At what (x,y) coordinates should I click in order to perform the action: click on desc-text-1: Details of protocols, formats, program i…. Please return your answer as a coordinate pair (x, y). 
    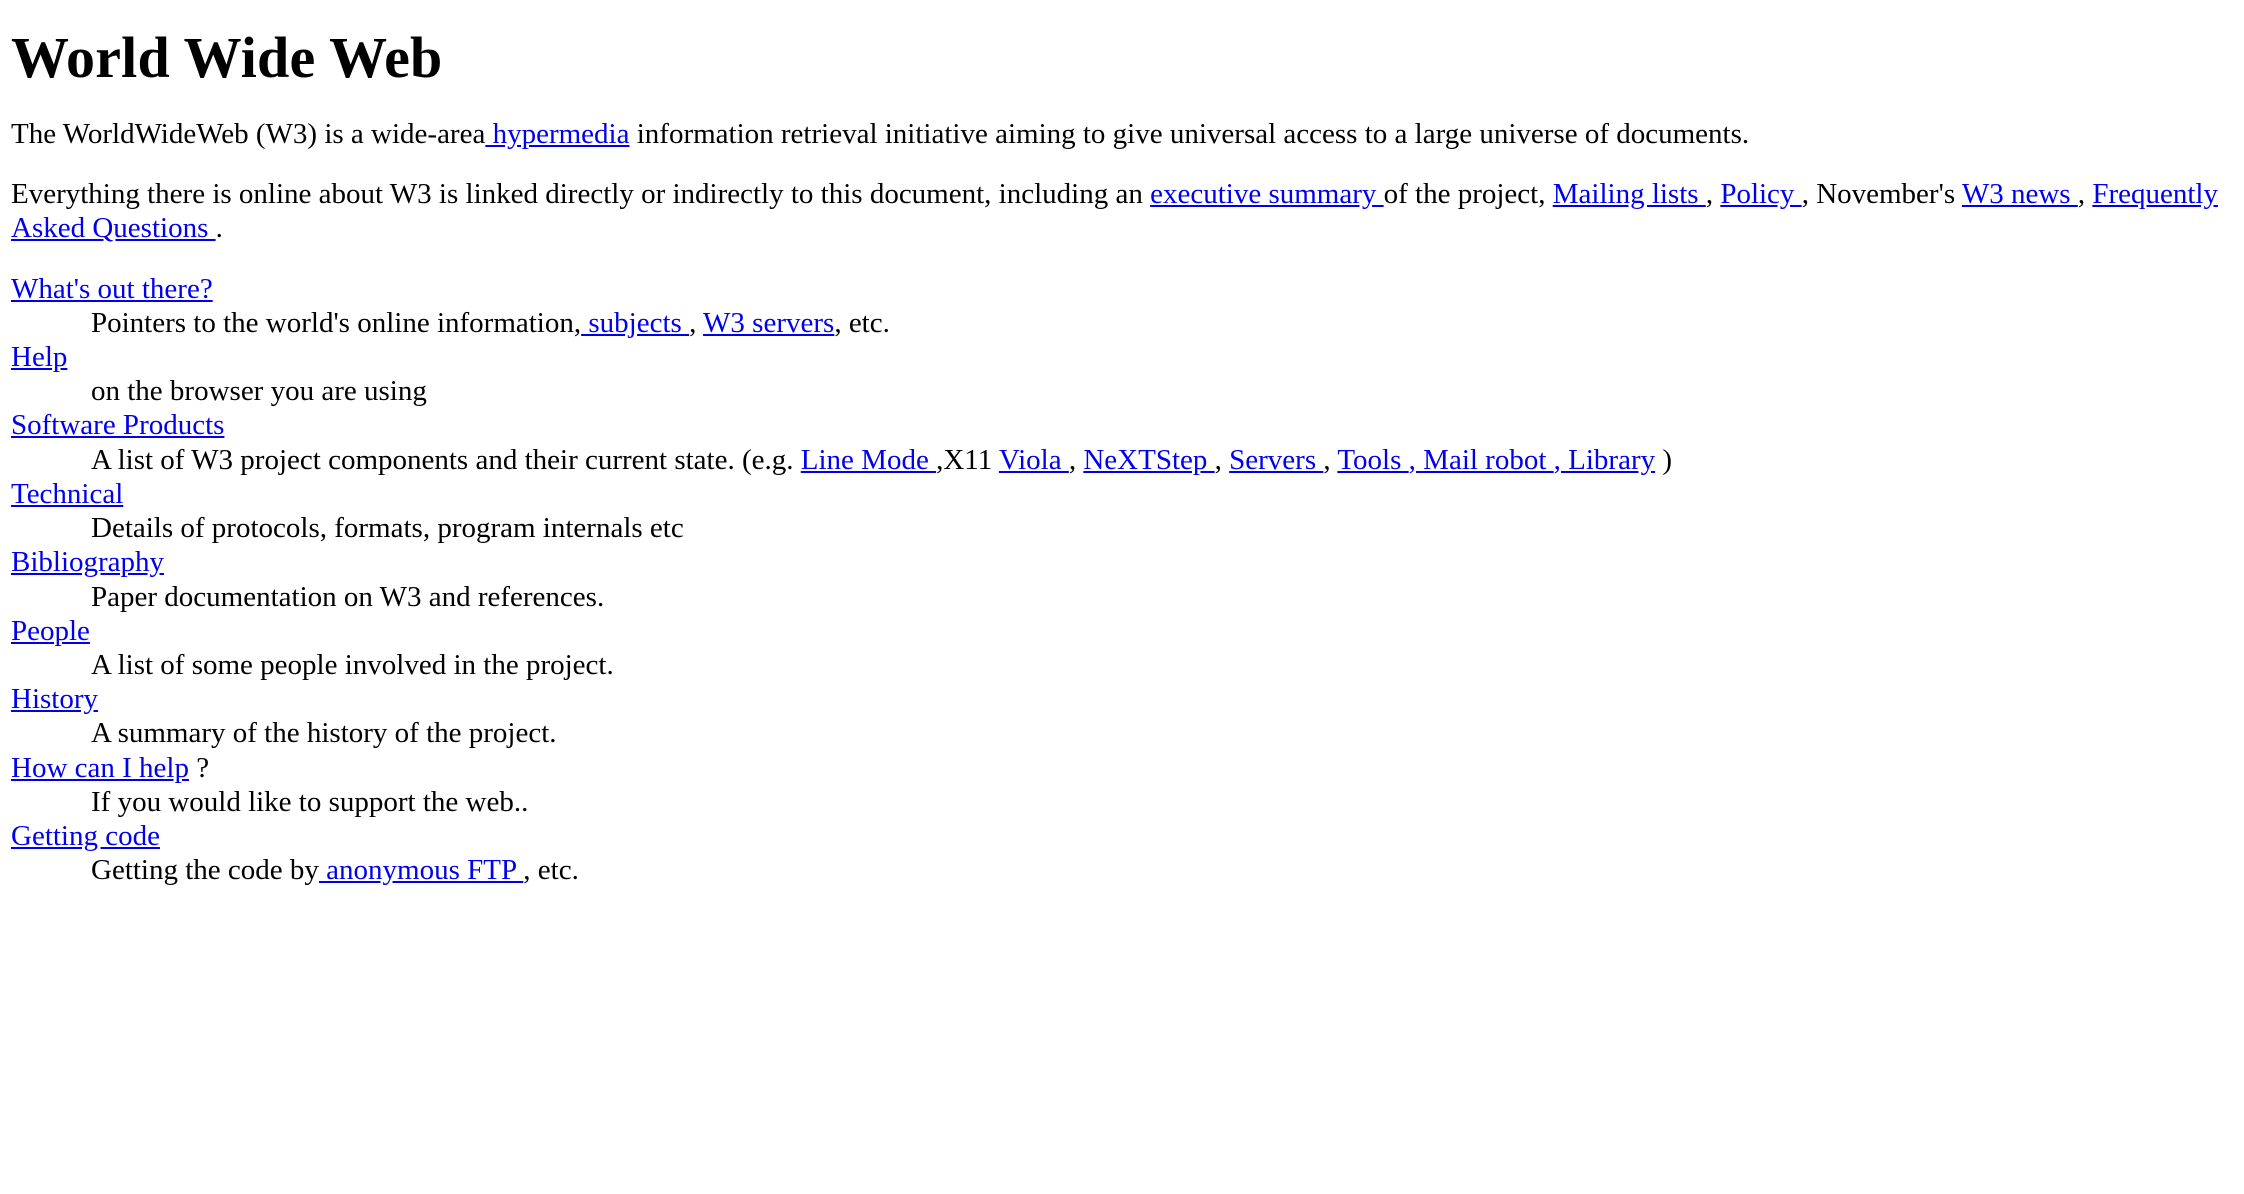
    Looking at the image, I should click on (387, 528).